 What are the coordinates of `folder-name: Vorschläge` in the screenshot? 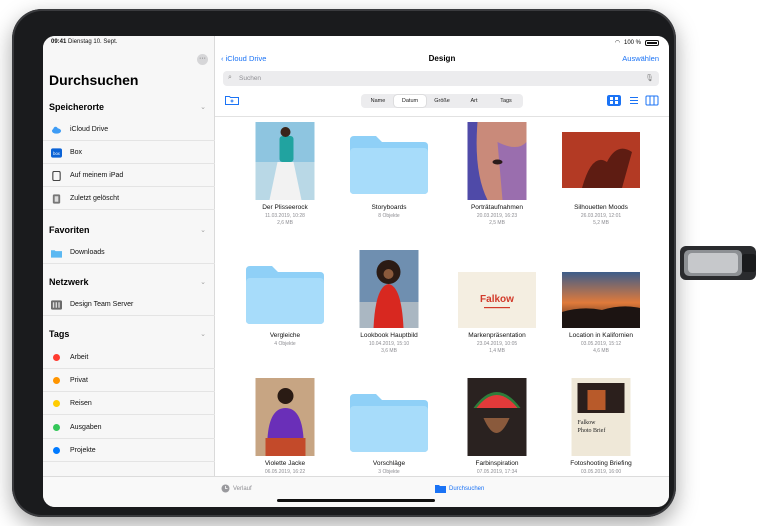 It's located at (389, 463).